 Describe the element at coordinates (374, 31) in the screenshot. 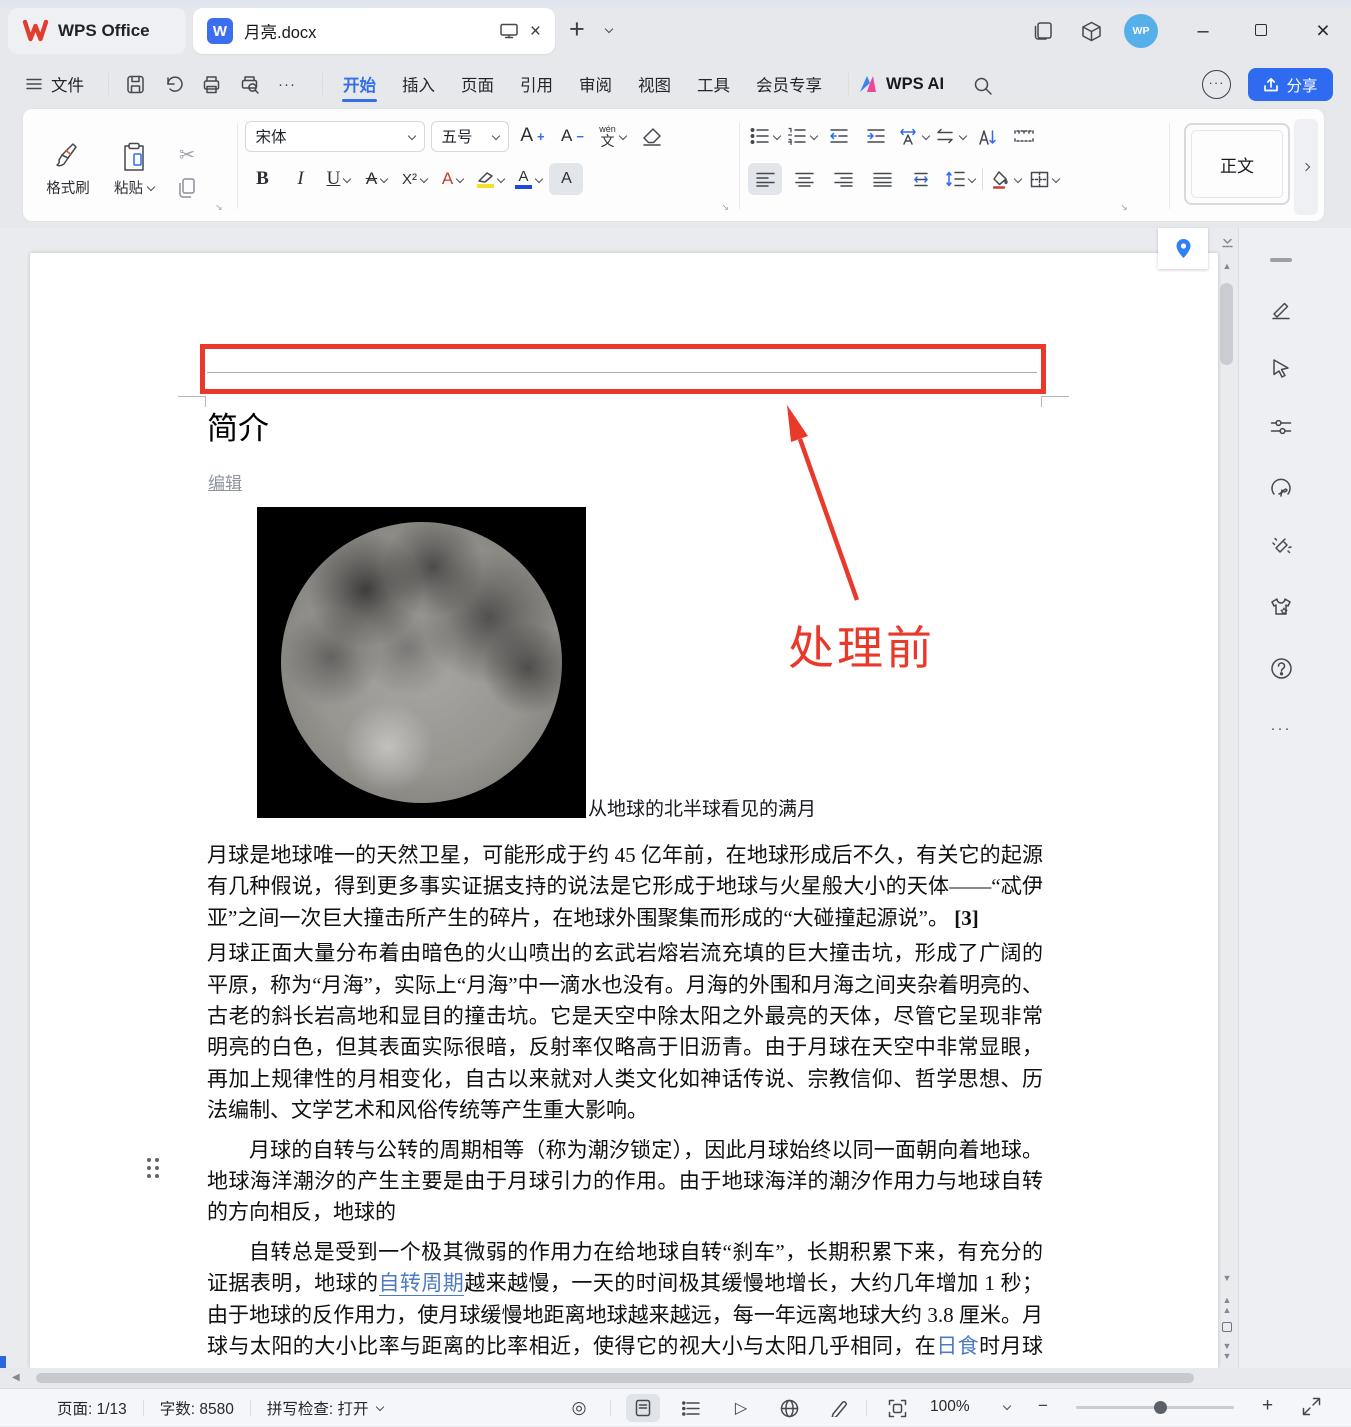

I see `document-tab: W 月亮.docx ×` at that location.